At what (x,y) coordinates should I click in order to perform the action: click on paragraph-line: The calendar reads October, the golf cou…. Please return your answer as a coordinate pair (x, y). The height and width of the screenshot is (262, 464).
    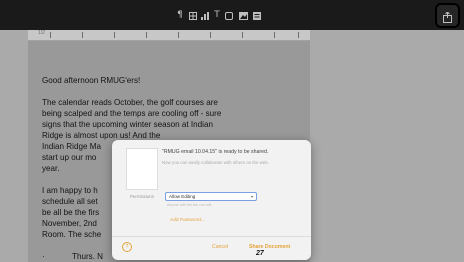
    Looking at the image, I should click on (130, 102).